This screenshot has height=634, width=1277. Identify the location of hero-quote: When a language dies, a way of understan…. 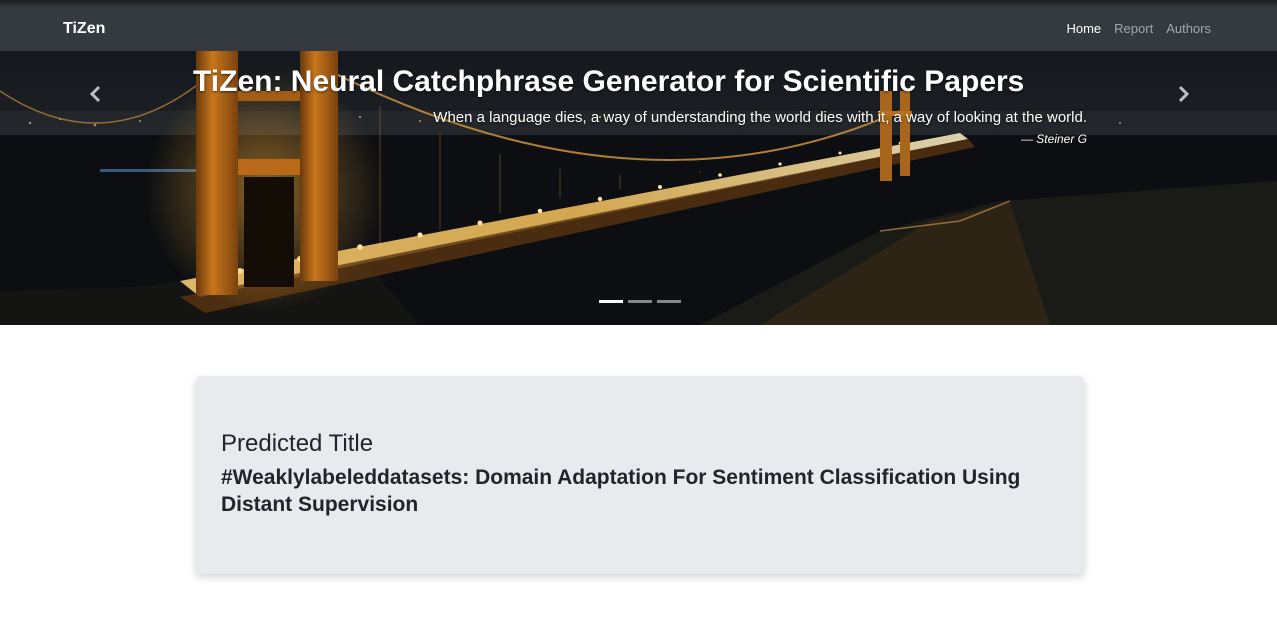
(760, 117).